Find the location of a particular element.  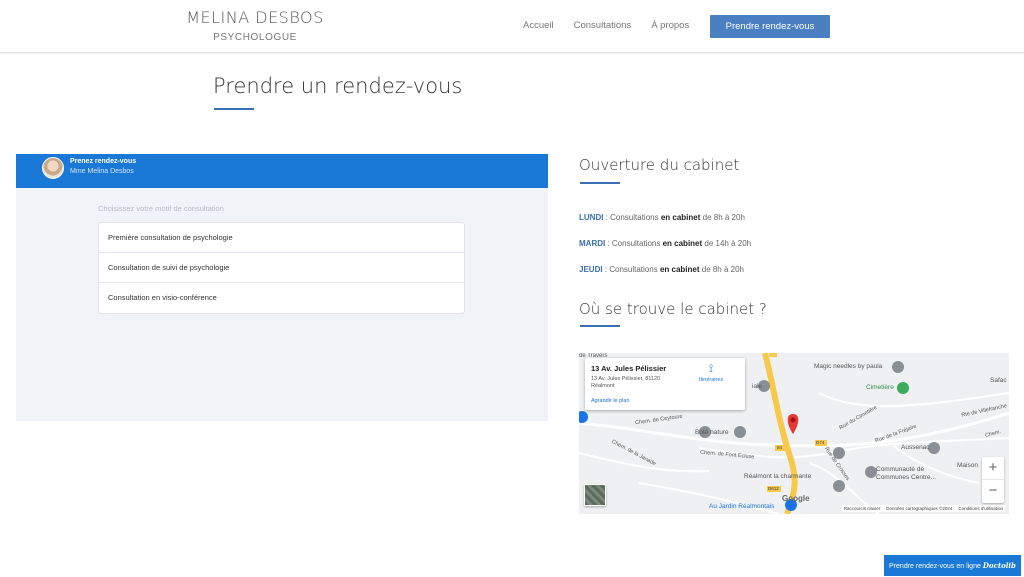

road-badge-d612: D612 is located at coordinates (773, 488).